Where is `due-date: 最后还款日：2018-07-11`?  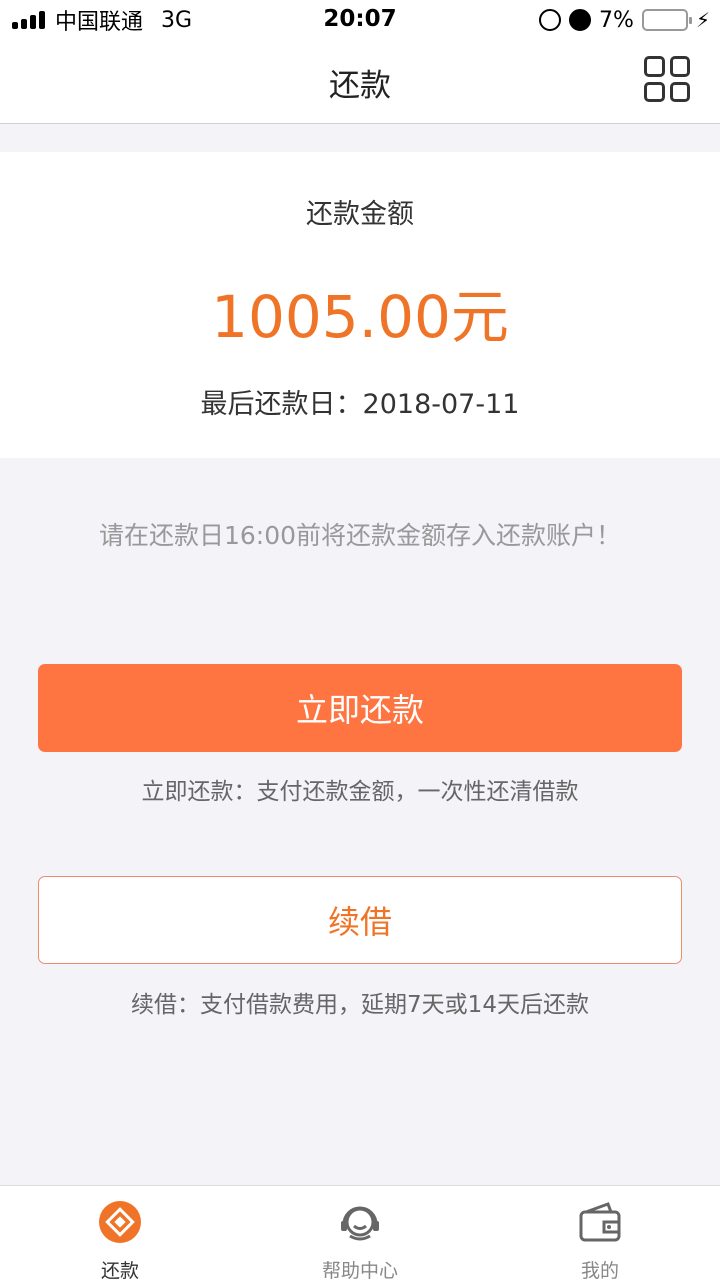
due-date: 最后还款日：2018-07-11 is located at coordinates (360, 404).